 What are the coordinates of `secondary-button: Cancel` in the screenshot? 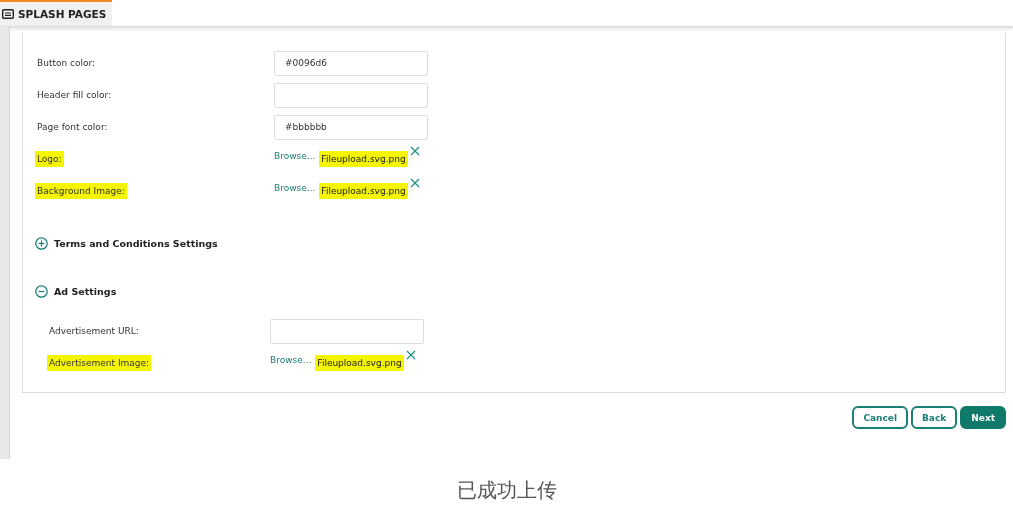 It's located at (880, 417).